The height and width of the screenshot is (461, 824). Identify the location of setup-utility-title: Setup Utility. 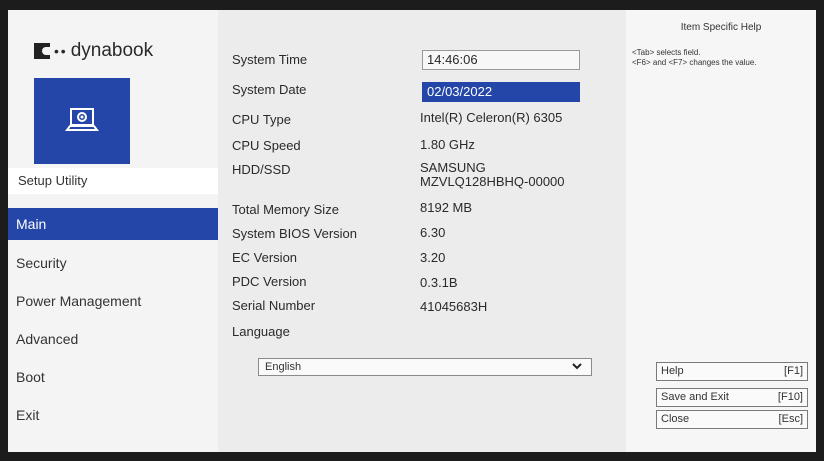
(113, 181).